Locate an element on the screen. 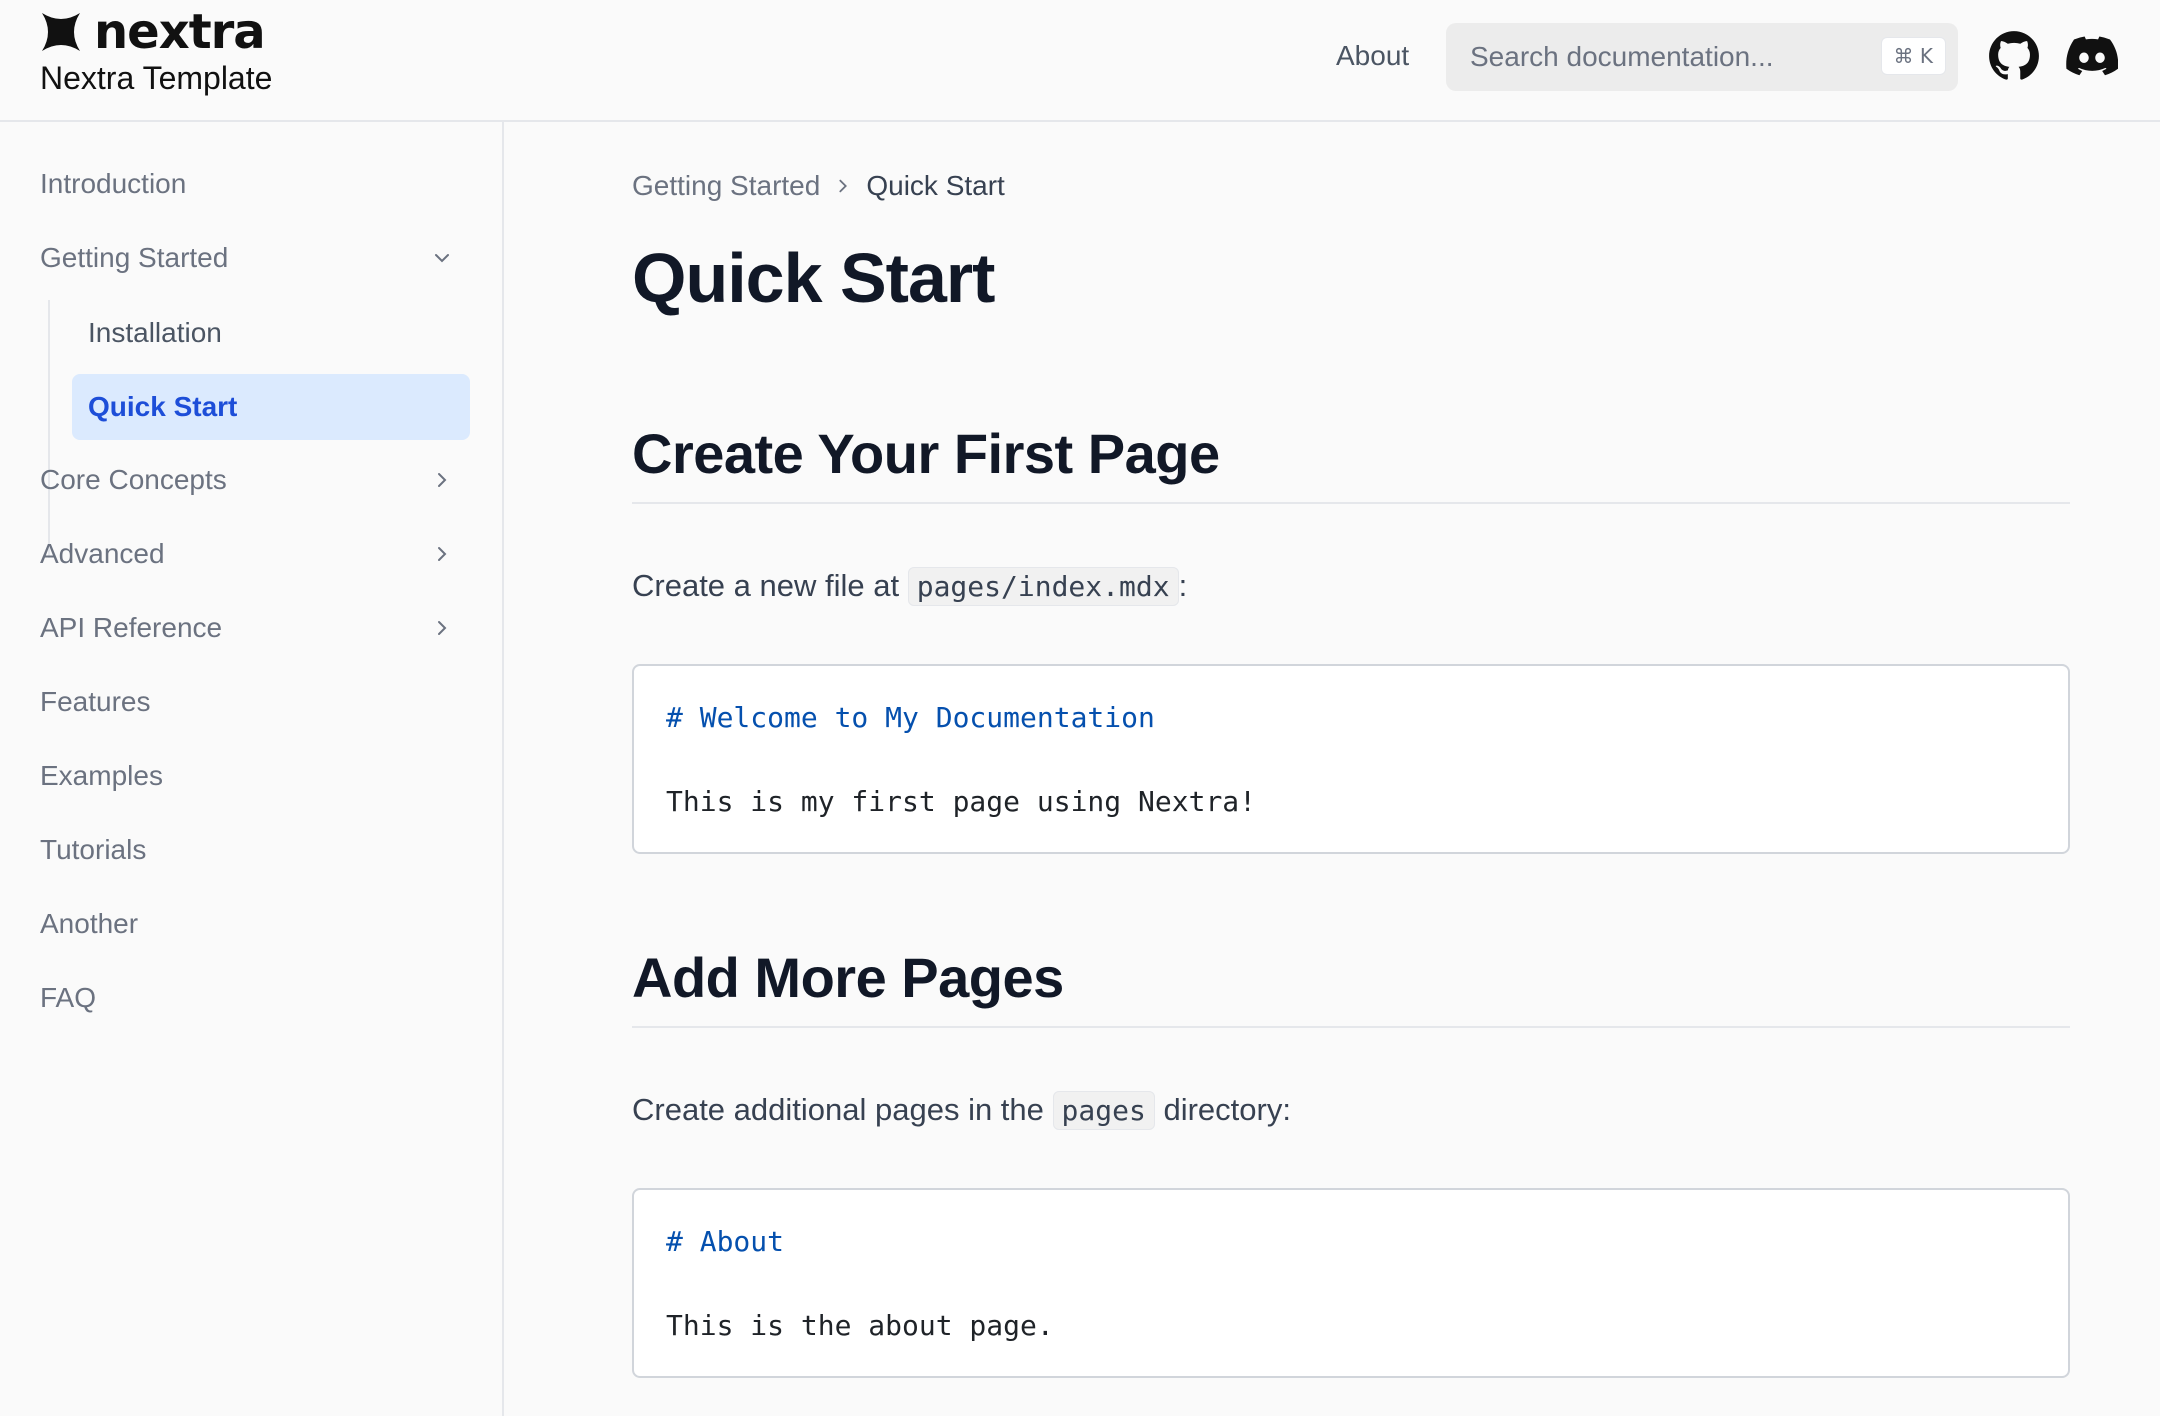  search-input is located at coordinates (1670, 57).